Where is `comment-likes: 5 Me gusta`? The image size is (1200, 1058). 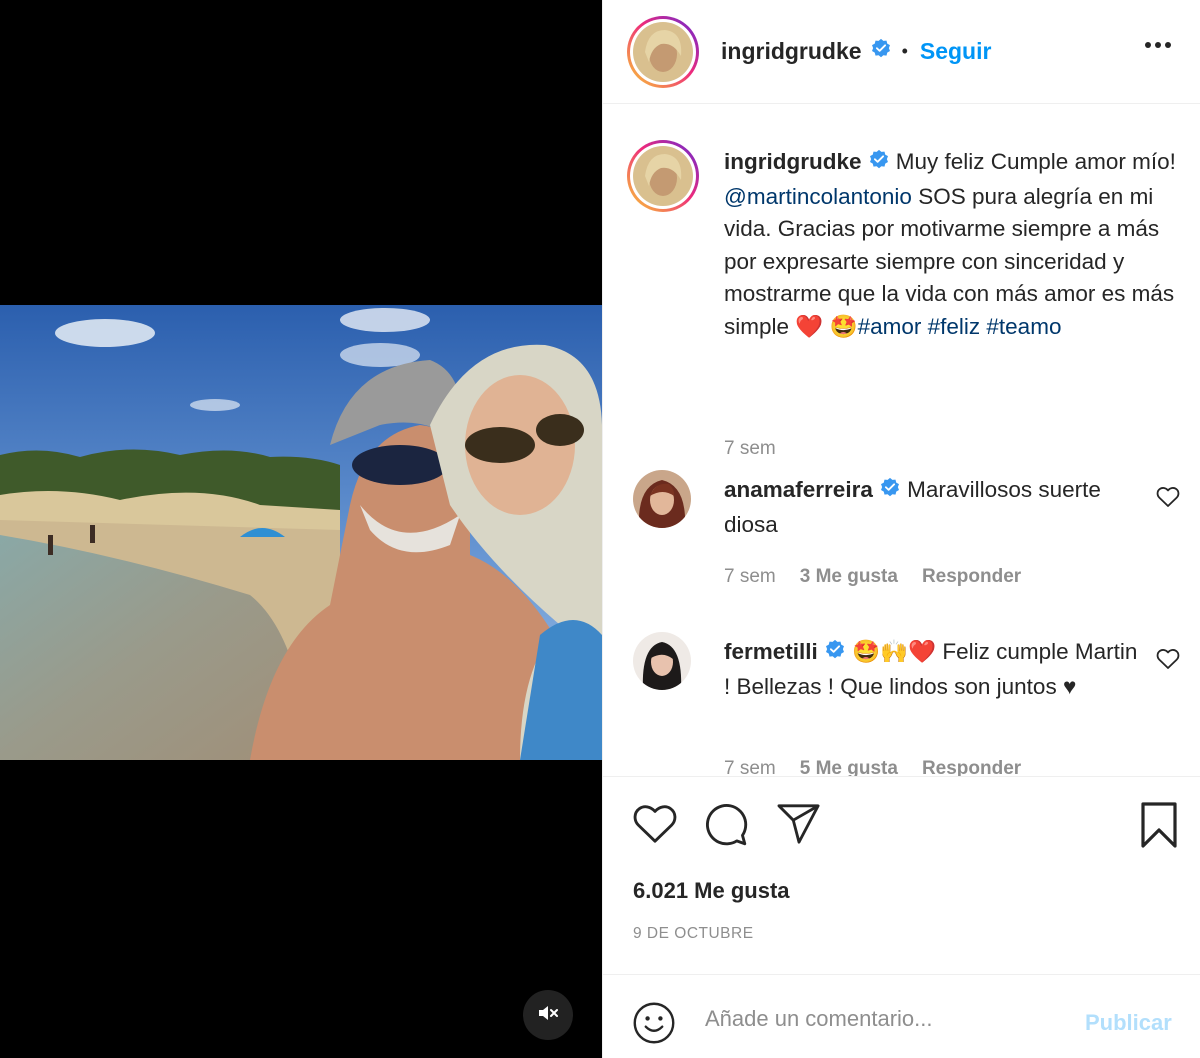
comment-likes: 5 Me gusta is located at coordinates (849, 767).